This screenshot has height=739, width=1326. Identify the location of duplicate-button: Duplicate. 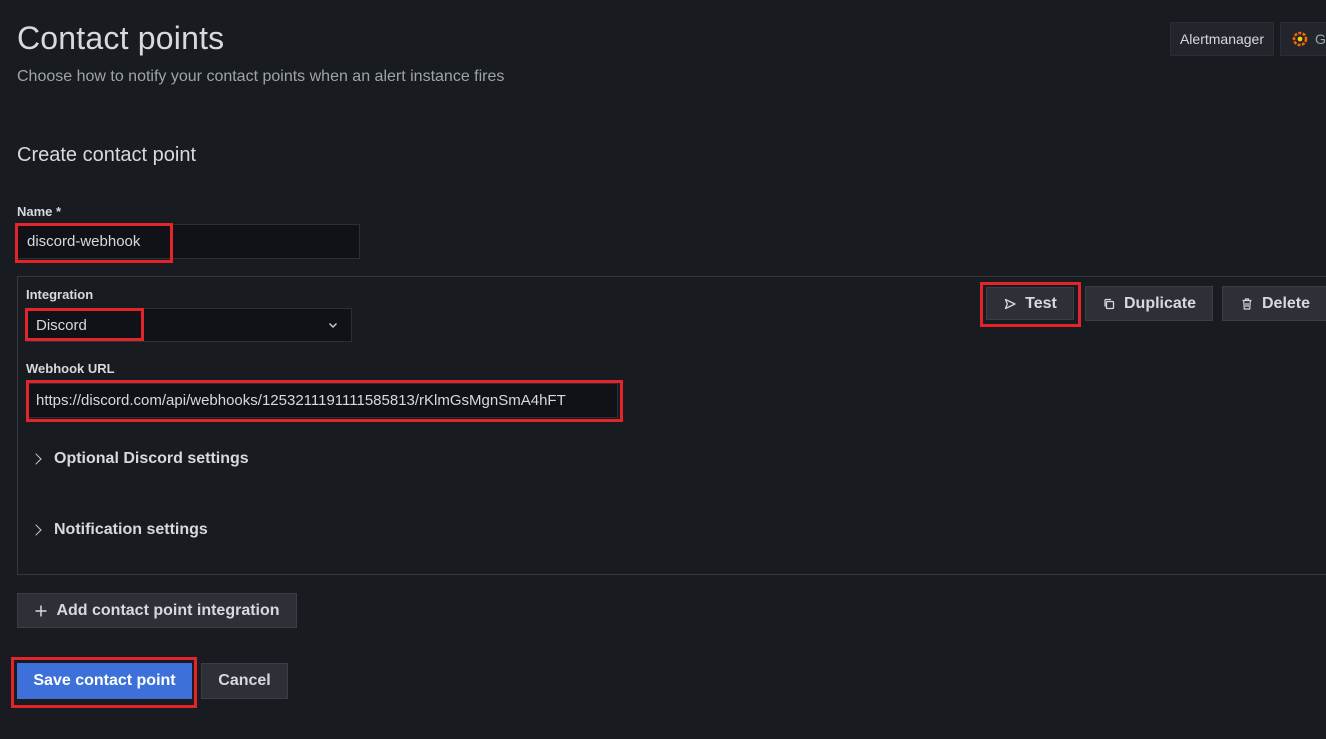
(1149, 303).